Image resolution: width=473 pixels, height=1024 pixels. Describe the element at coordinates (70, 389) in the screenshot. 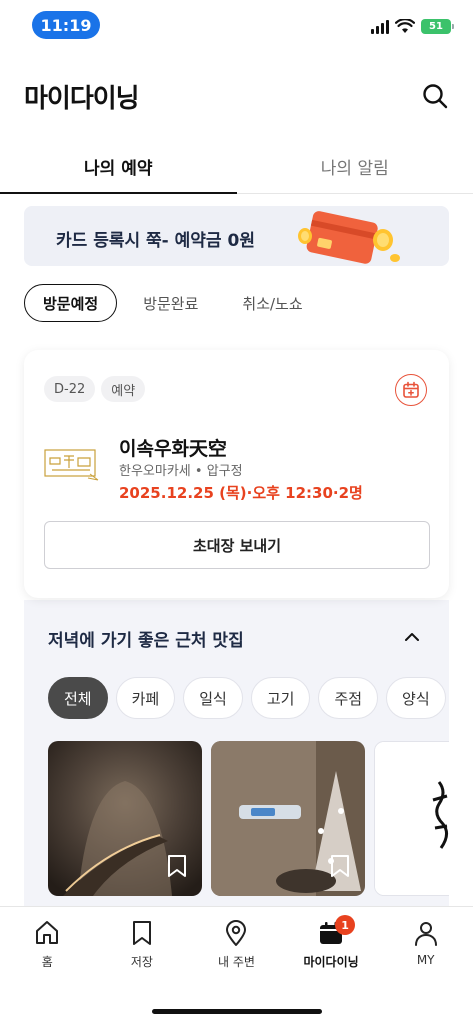

I see `d-day-badge: D-22` at that location.